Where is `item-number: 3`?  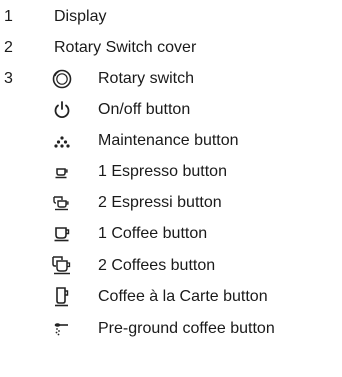 item-number: 3 is located at coordinates (8, 78).